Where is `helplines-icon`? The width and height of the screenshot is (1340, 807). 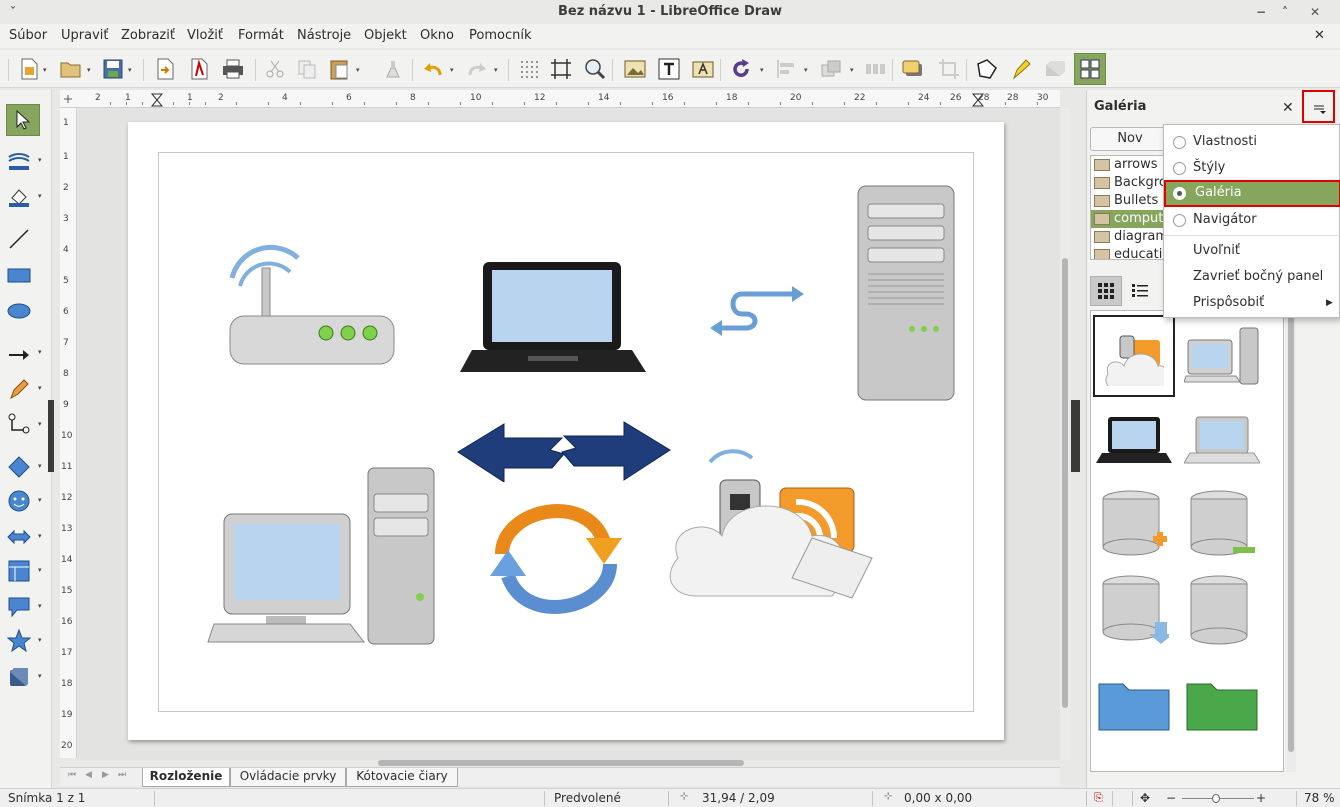 helplines-icon is located at coordinates (561, 69).